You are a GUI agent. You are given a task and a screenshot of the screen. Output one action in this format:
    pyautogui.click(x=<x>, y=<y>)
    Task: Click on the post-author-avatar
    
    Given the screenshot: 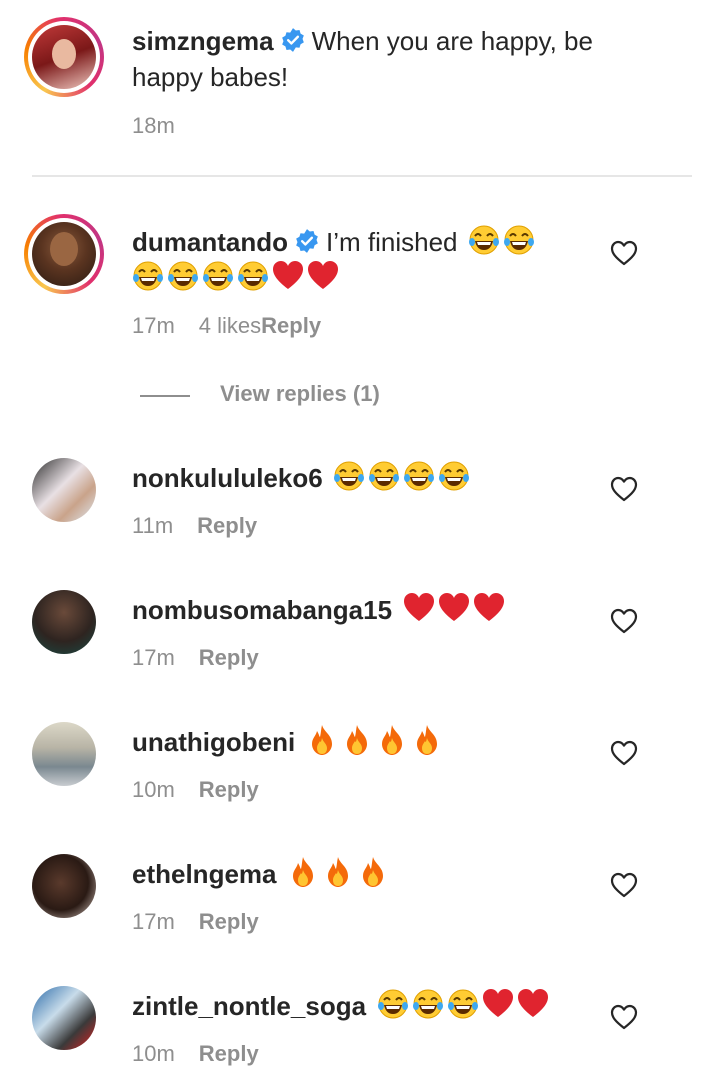 What is the action you would take?
    pyautogui.click(x=64, y=57)
    